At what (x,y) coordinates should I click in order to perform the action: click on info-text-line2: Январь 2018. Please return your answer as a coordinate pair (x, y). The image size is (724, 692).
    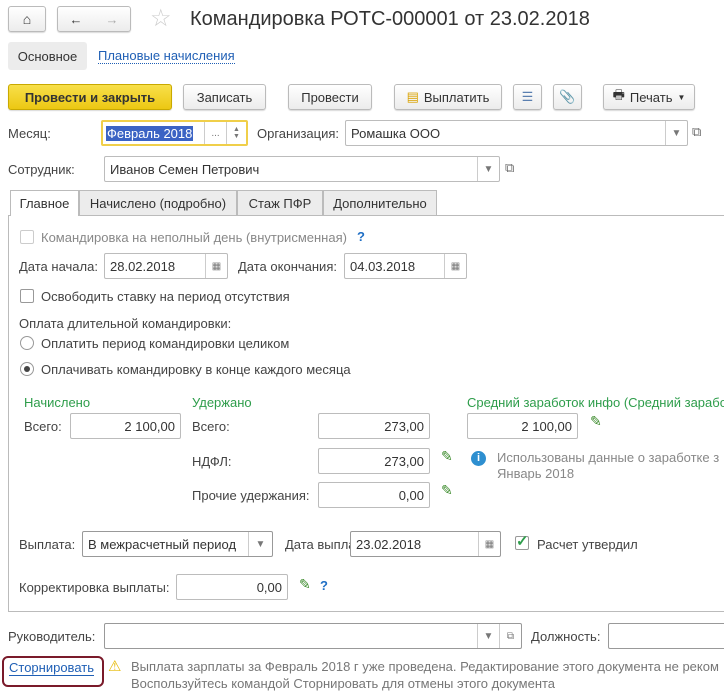
    Looking at the image, I should click on (536, 473).